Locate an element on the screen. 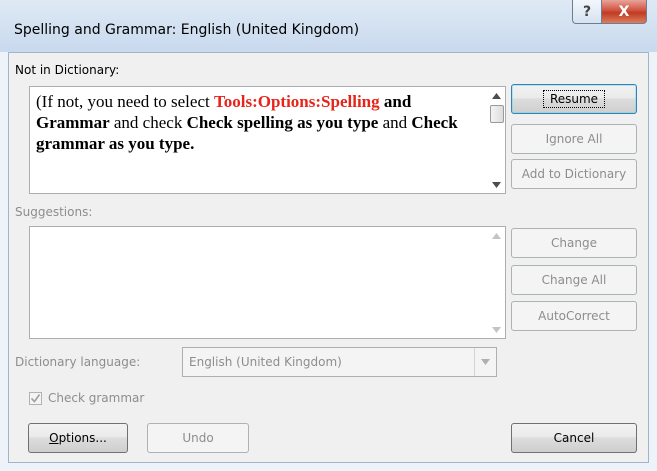 This screenshot has height=471, width=657. ignore-all-button: Ignore All is located at coordinates (574, 139).